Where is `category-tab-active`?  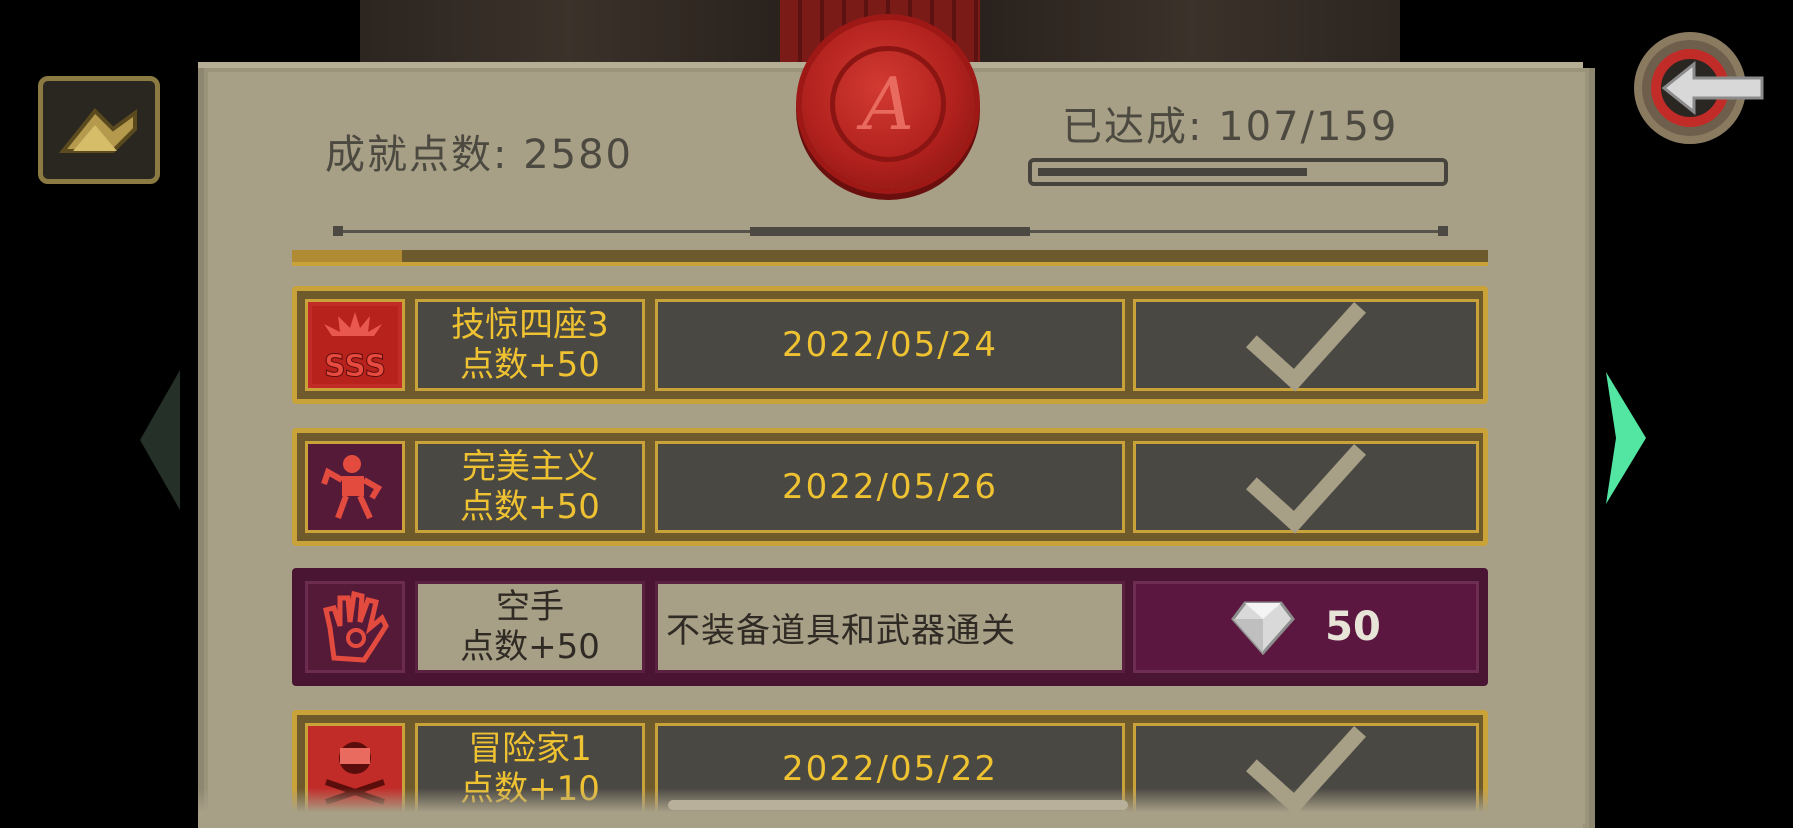
category-tab-active is located at coordinates (890, 231).